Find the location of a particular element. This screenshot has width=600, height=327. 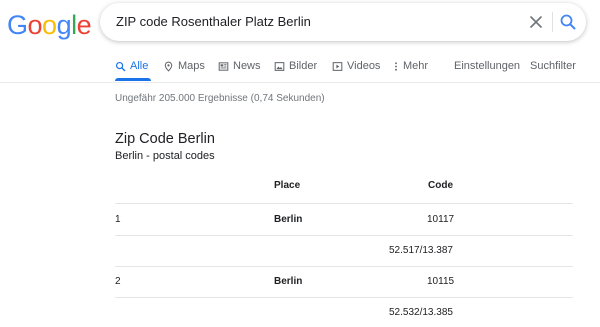

tab-label: News is located at coordinates (247, 66).